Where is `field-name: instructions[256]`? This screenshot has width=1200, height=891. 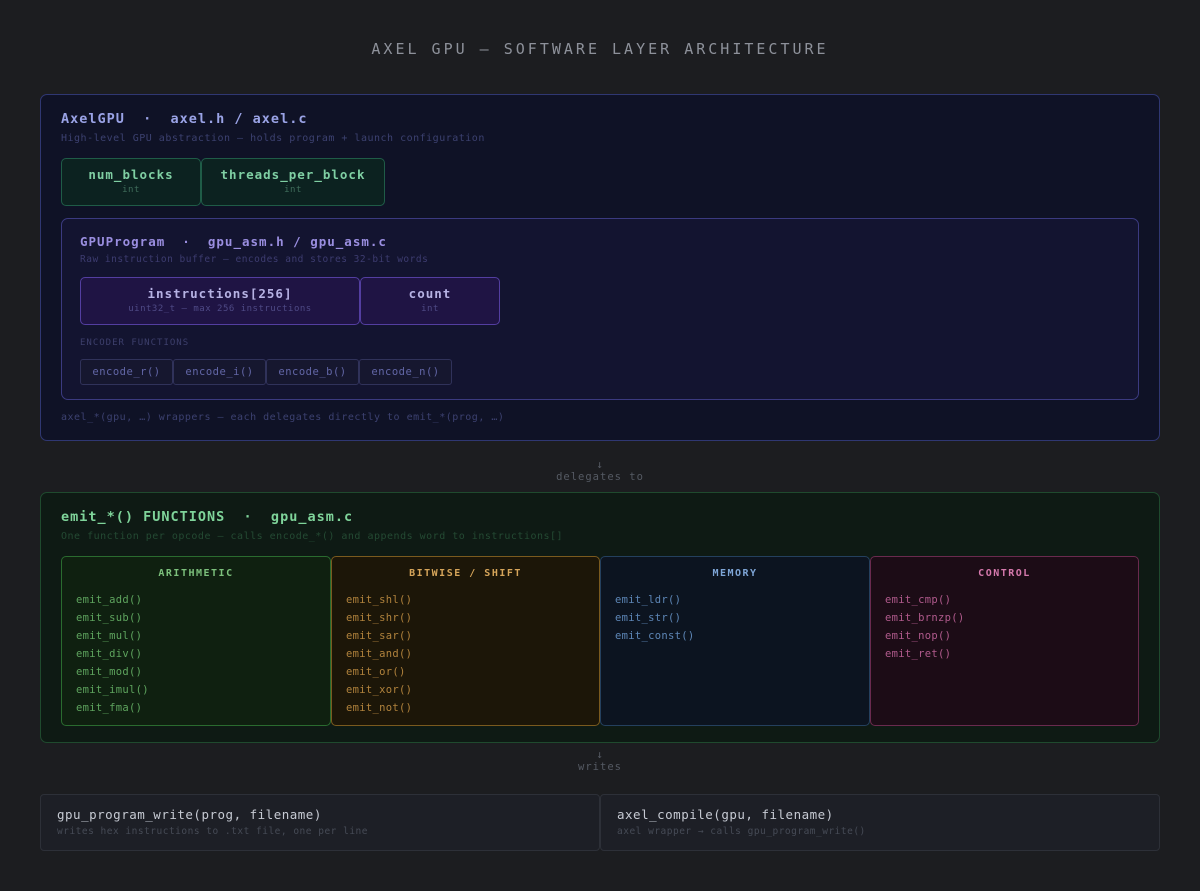
field-name: instructions[256] is located at coordinates (220, 293).